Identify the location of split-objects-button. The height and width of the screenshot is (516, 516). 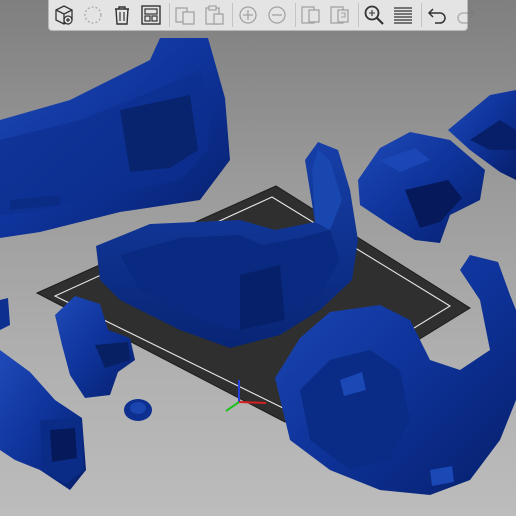
(311, 15).